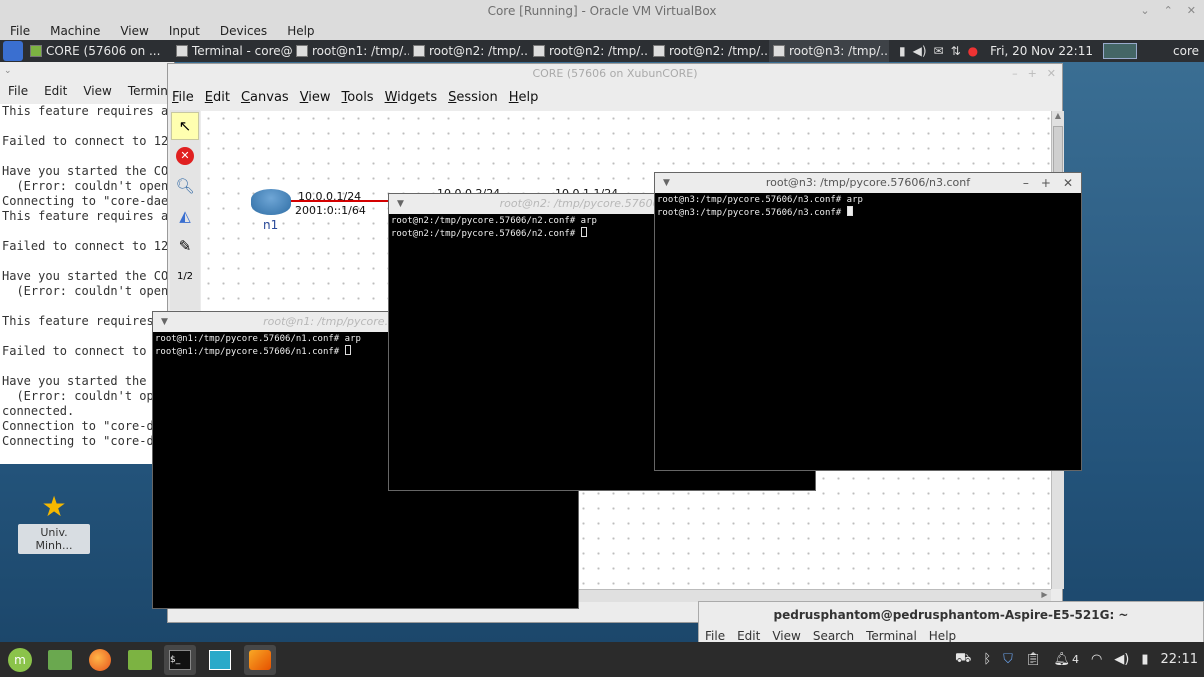  Describe the element at coordinates (524, 97) in the screenshot. I see `core-menu-help: Help` at that location.